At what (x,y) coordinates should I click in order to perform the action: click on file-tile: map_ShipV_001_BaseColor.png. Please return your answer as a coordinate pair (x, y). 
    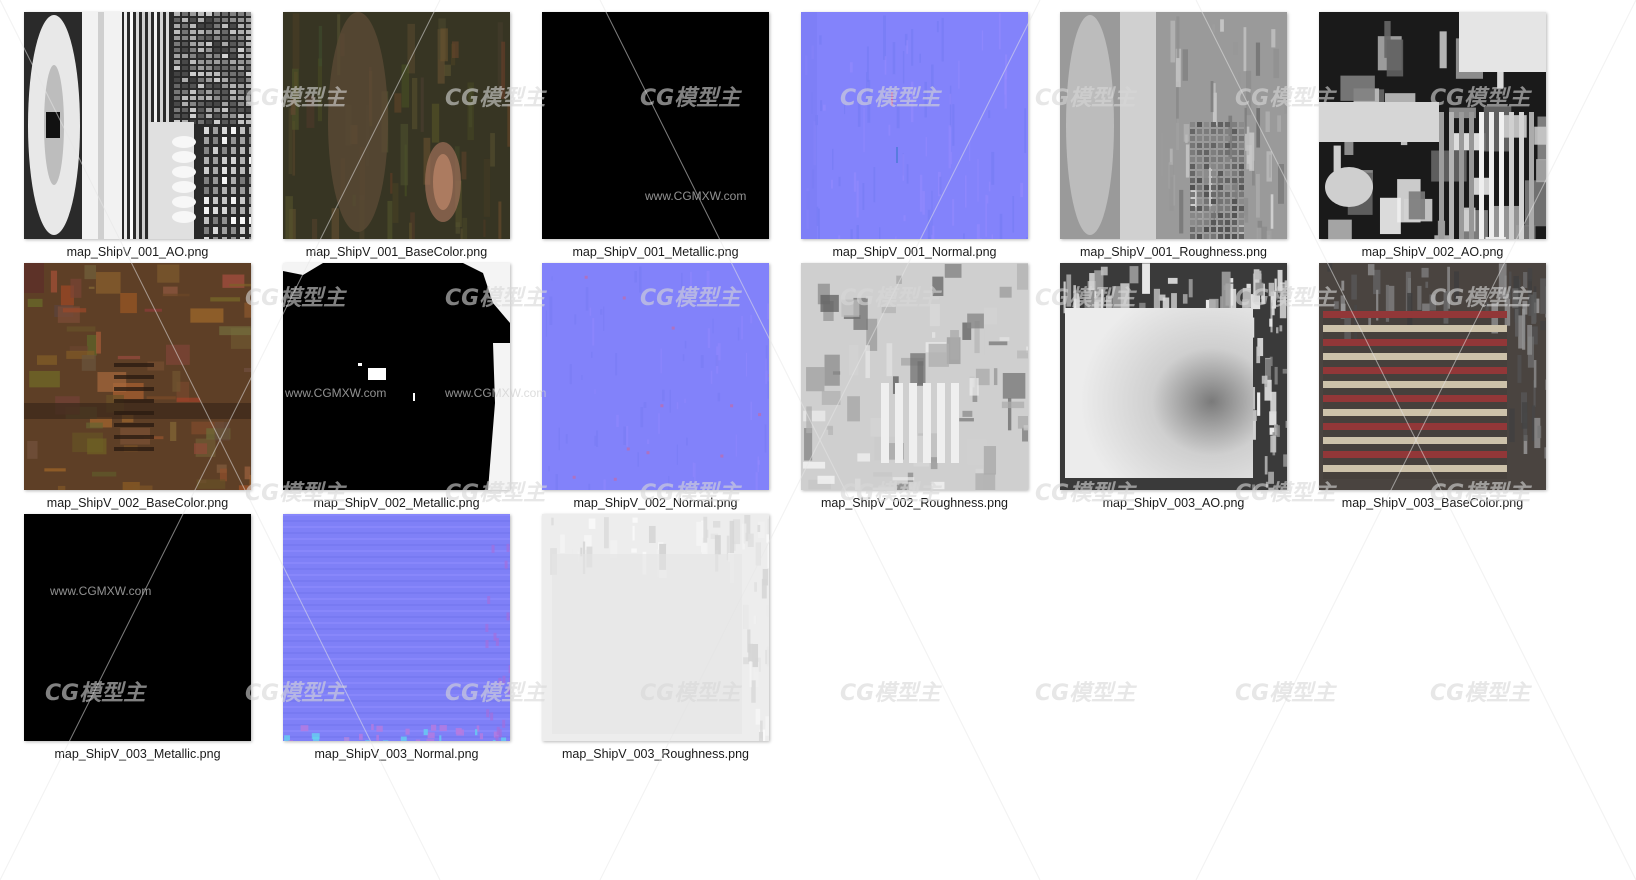
    Looking at the image, I should click on (396, 141).